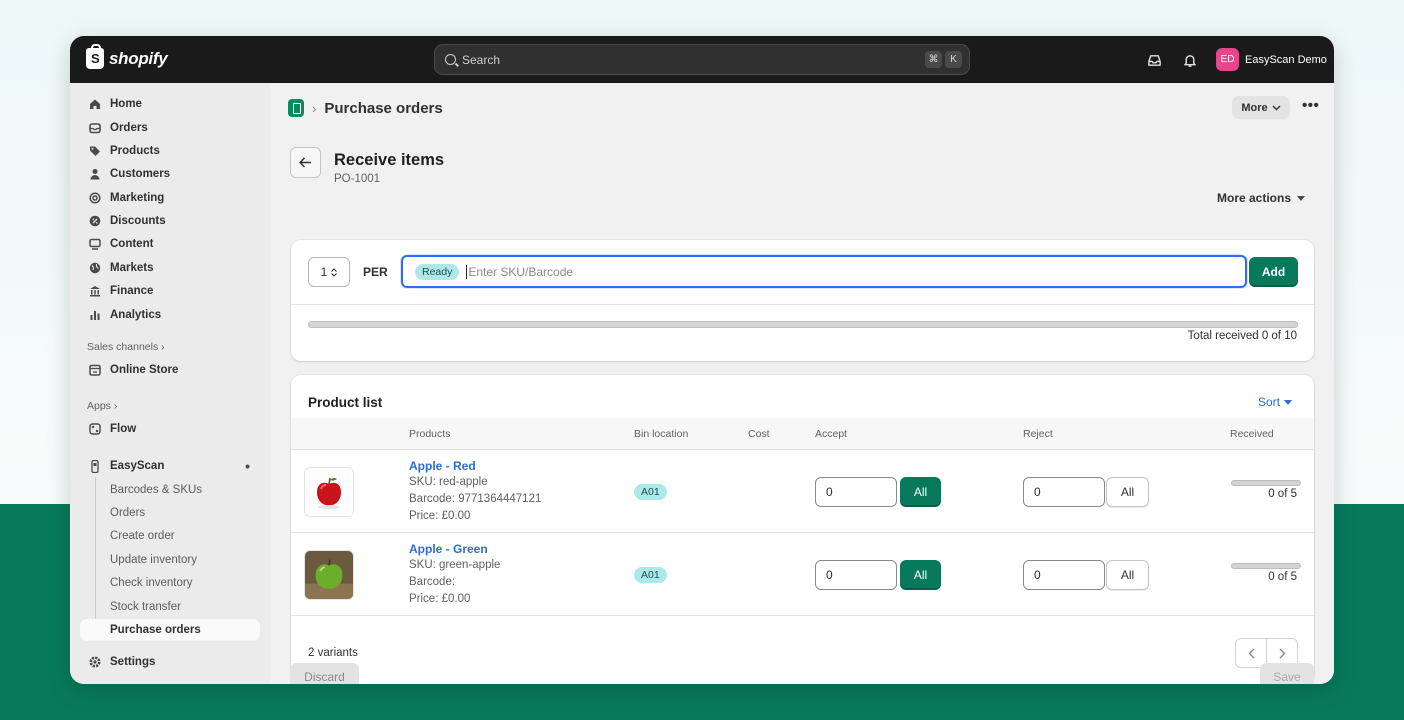 Image resolution: width=1404 pixels, height=720 pixels. Describe the element at coordinates (170, 104) in the screenshot. I see `sidebar-item-home: Home` at that location.